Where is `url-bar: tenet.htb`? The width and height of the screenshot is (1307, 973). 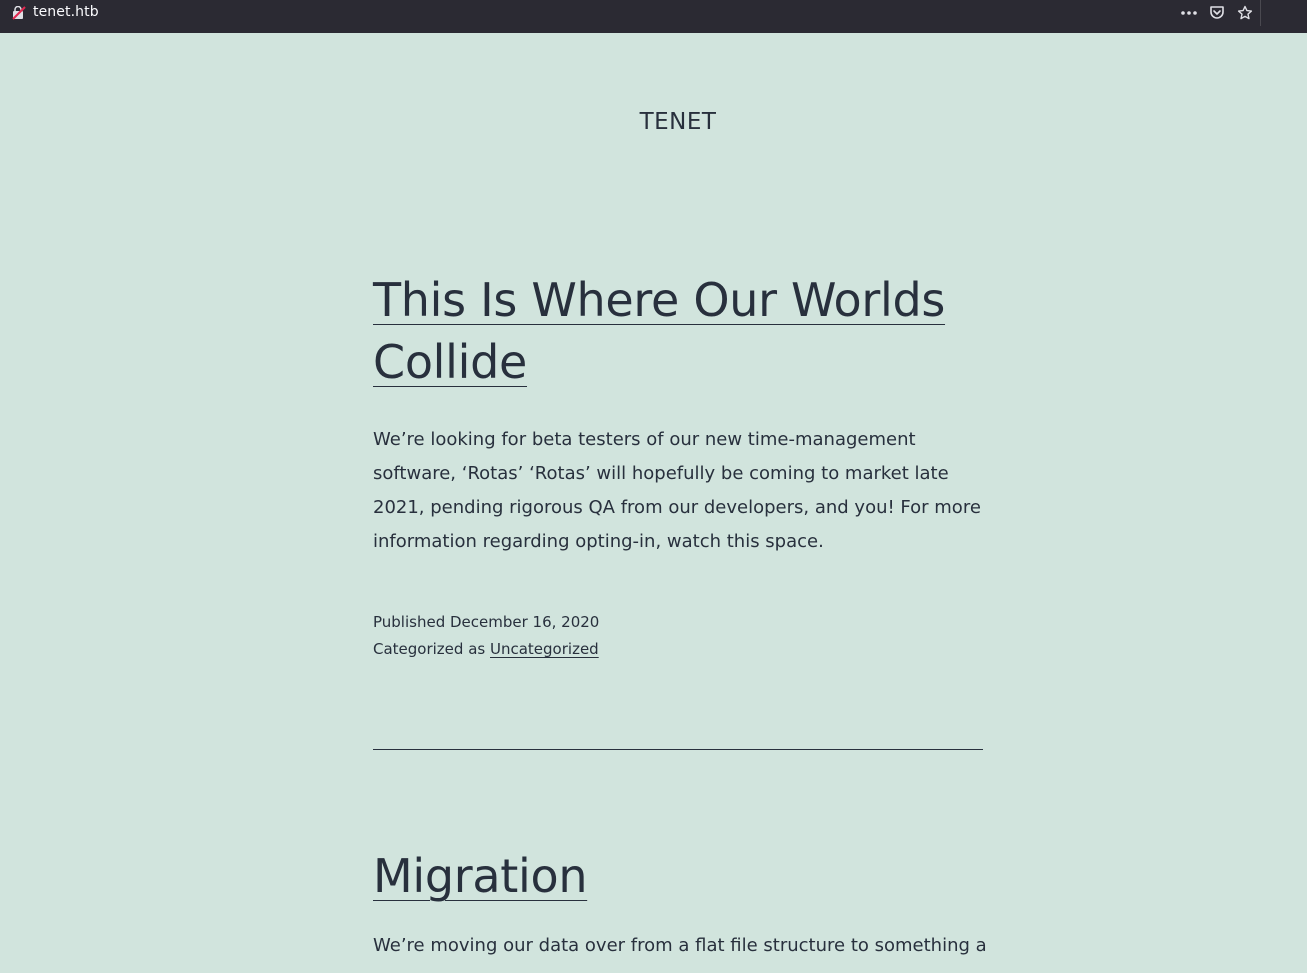 url-bar: tenet.htb is located at coordinates (630, 13).